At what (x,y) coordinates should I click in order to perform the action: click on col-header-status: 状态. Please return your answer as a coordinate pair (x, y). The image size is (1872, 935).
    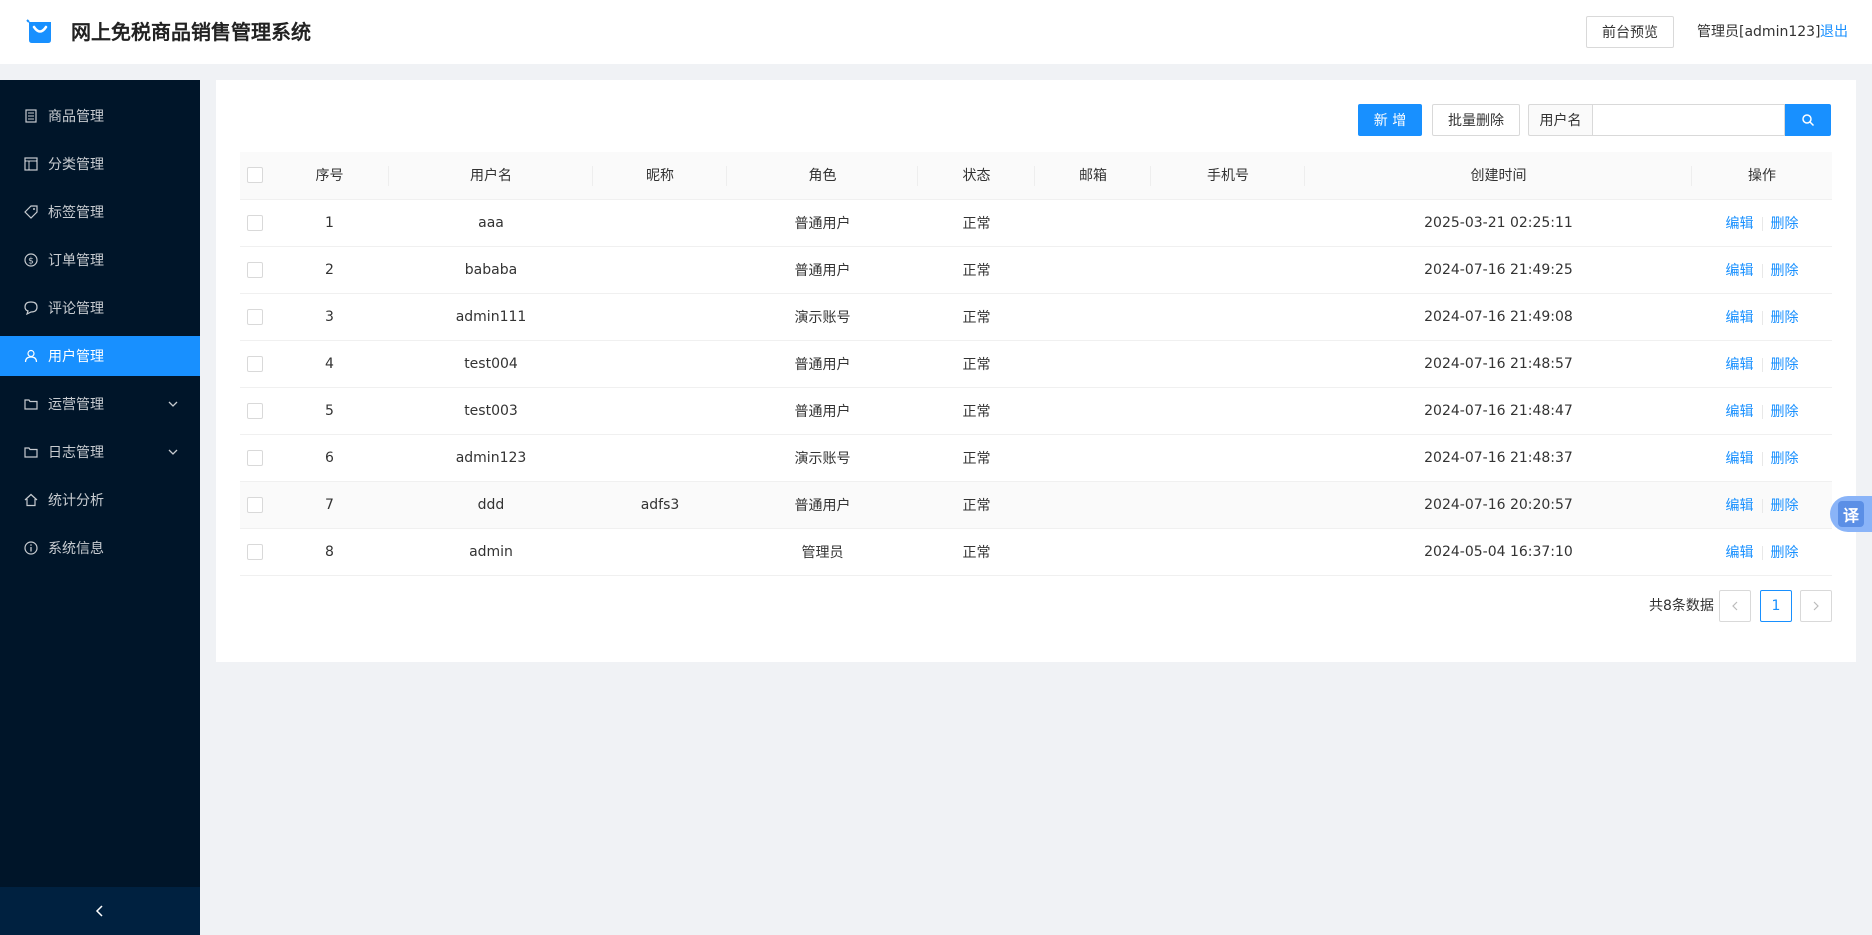
    Looking at the image, I should click on (976, 176).